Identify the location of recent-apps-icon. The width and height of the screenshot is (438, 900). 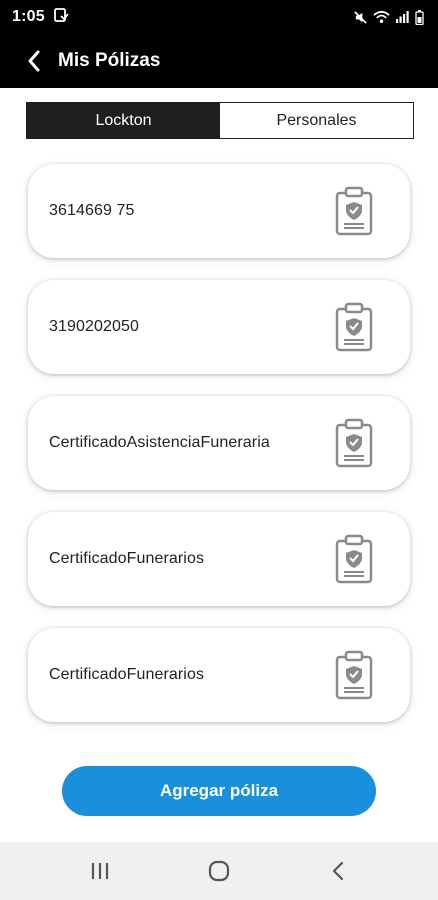
(99, 871).